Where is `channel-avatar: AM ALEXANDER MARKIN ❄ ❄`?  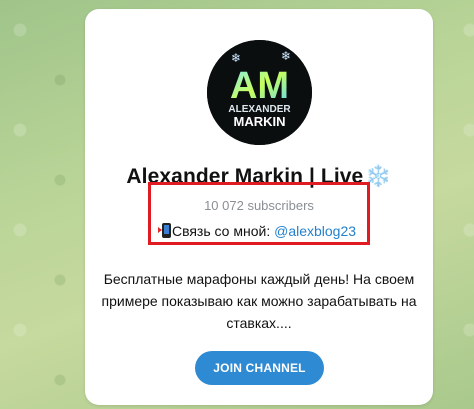 channel-avatar: AM ALEXANDER MARKIN ❄ ❄ is located at coordinates (259, 92).